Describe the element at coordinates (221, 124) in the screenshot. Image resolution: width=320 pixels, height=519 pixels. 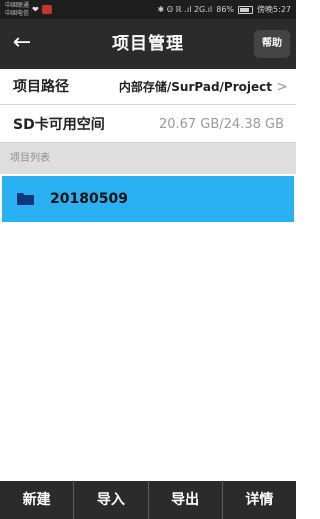
I see `sd-space-value: 20.67 GB/24.38 GB` at that location.